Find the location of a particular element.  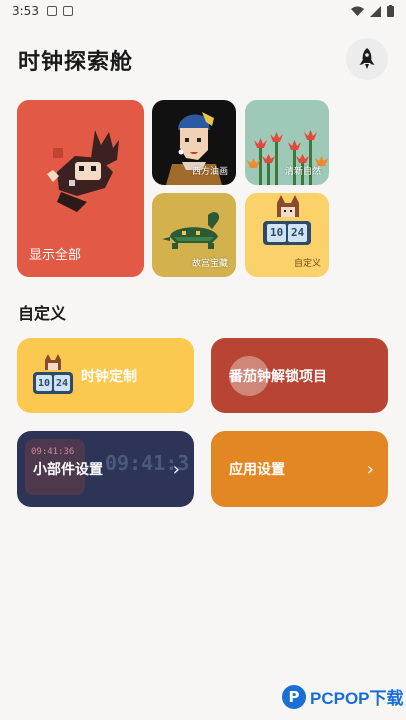

tomato-unlock-label: 番茄钟解锁项目 is located at coordinates (278, 376).